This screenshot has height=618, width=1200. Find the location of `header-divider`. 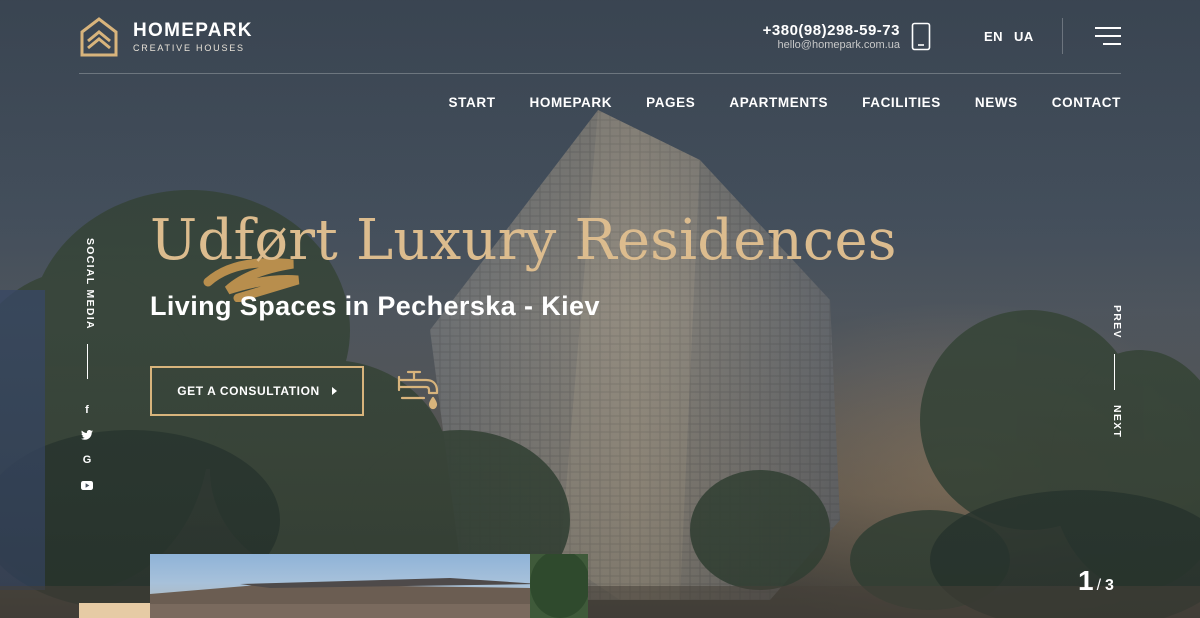

header-divider is located at coordinates (1062, 36).